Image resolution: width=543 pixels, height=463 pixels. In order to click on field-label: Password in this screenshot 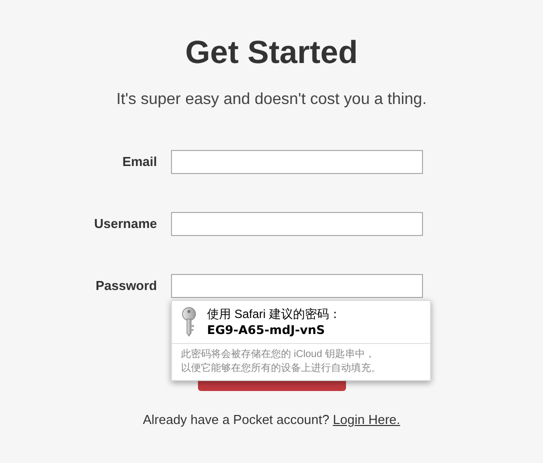, I will do `click(125, 286)`.